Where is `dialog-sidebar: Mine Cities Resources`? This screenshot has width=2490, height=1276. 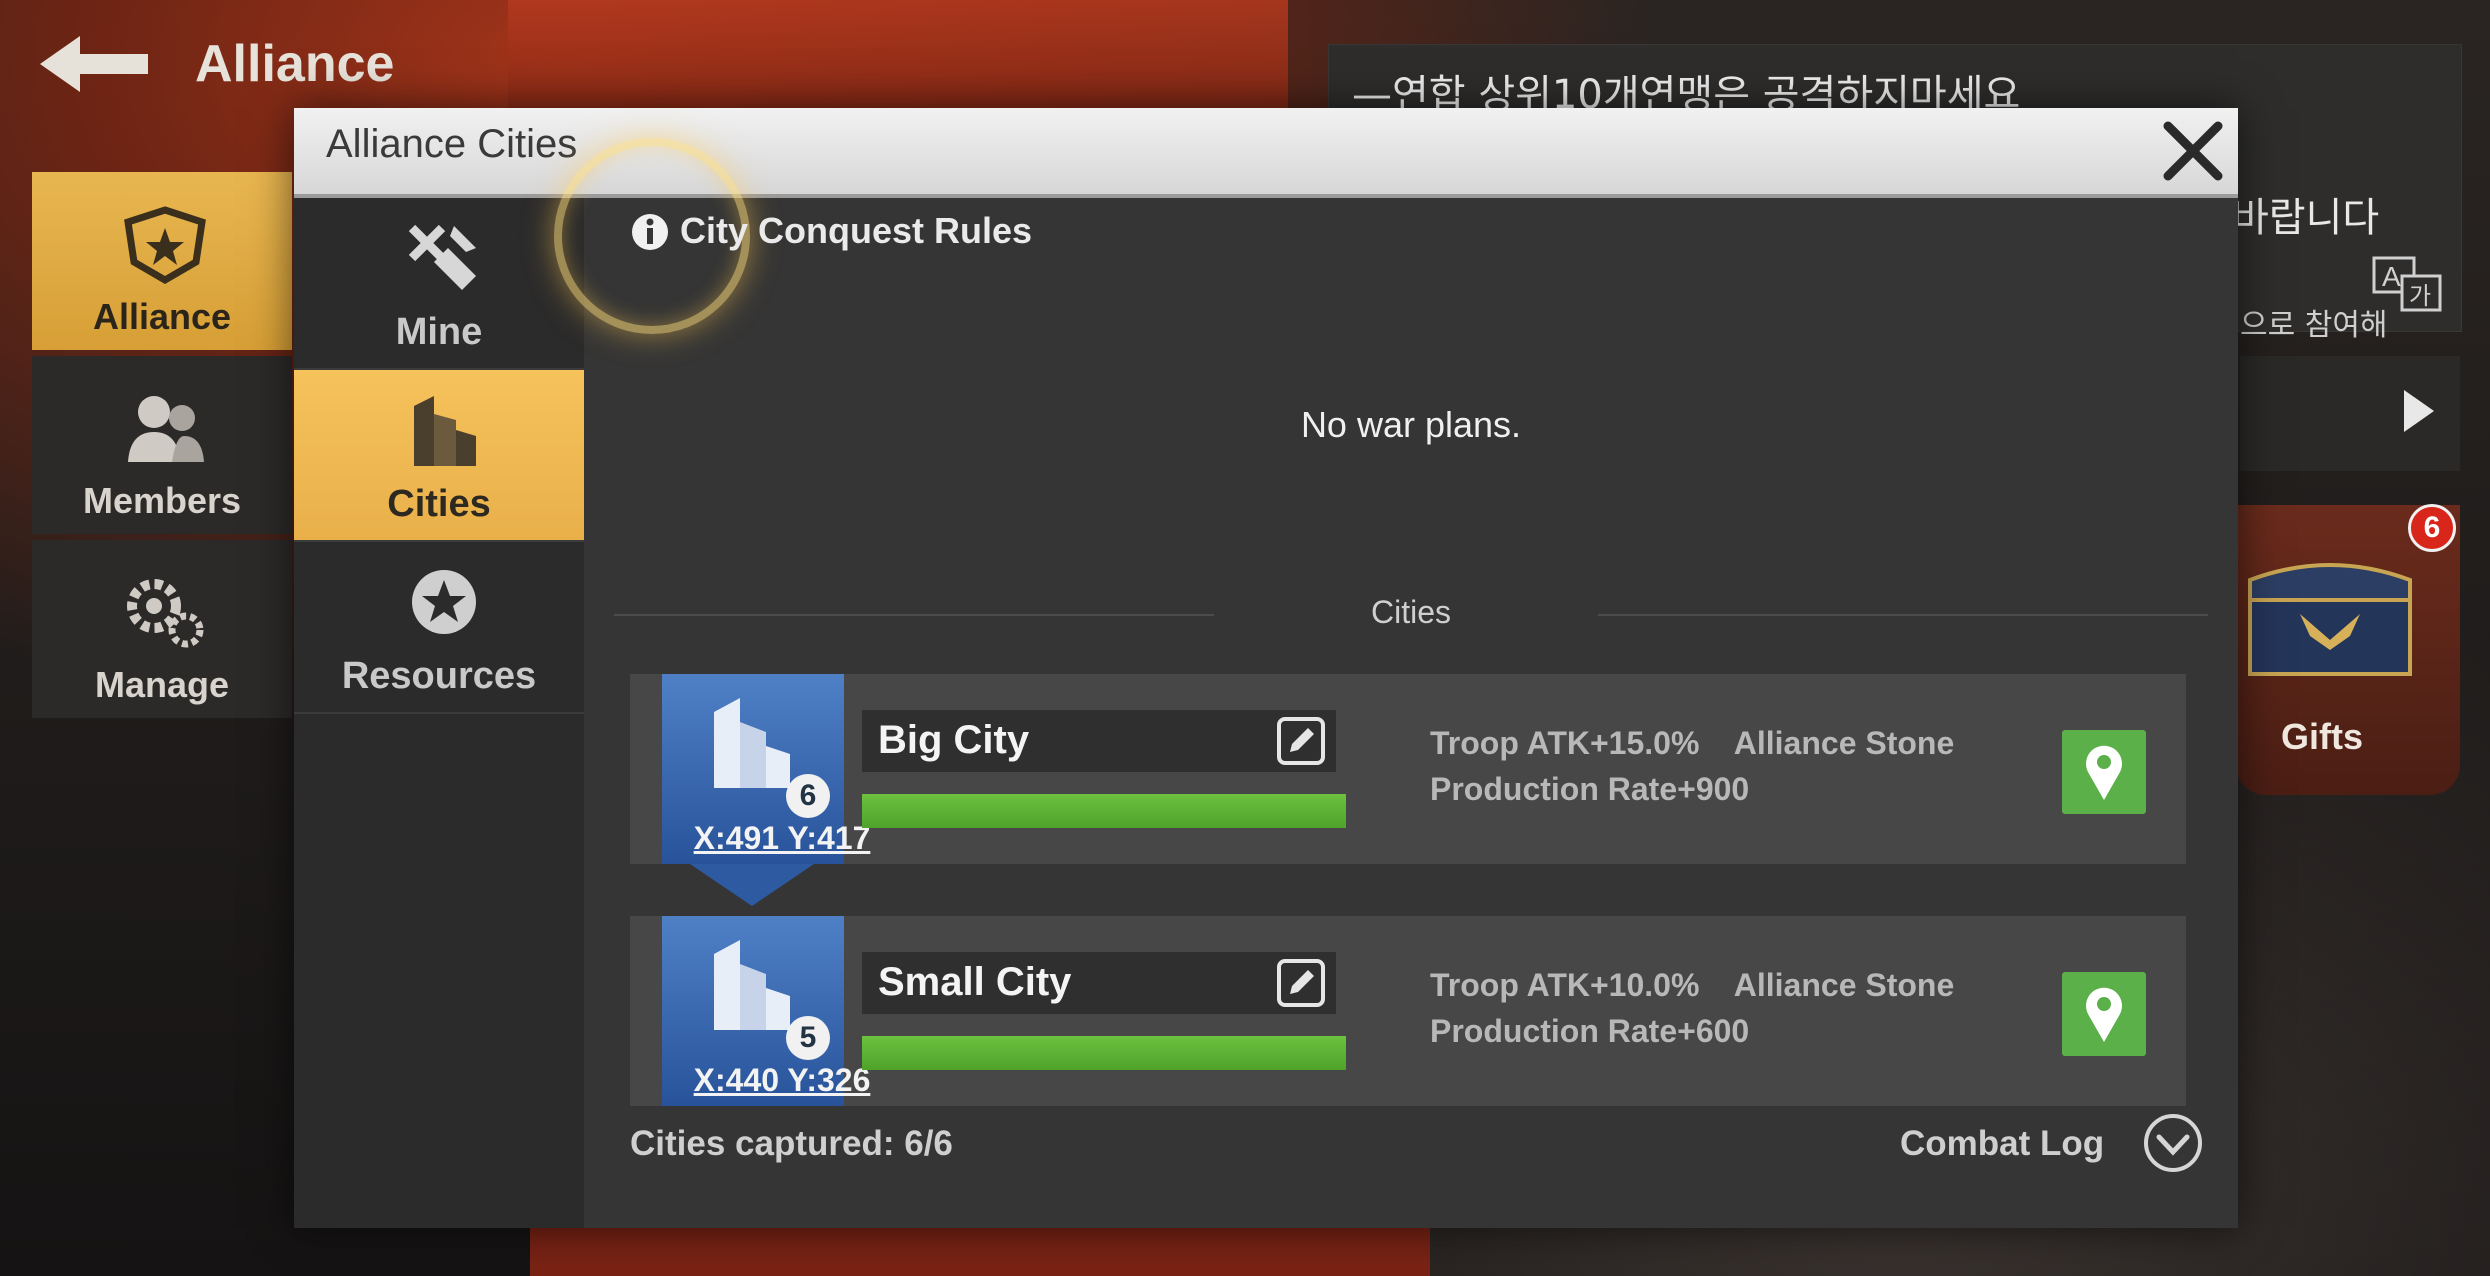
dialog-sidebar: Mine Cities Resources is located at coordinates (439, 713).